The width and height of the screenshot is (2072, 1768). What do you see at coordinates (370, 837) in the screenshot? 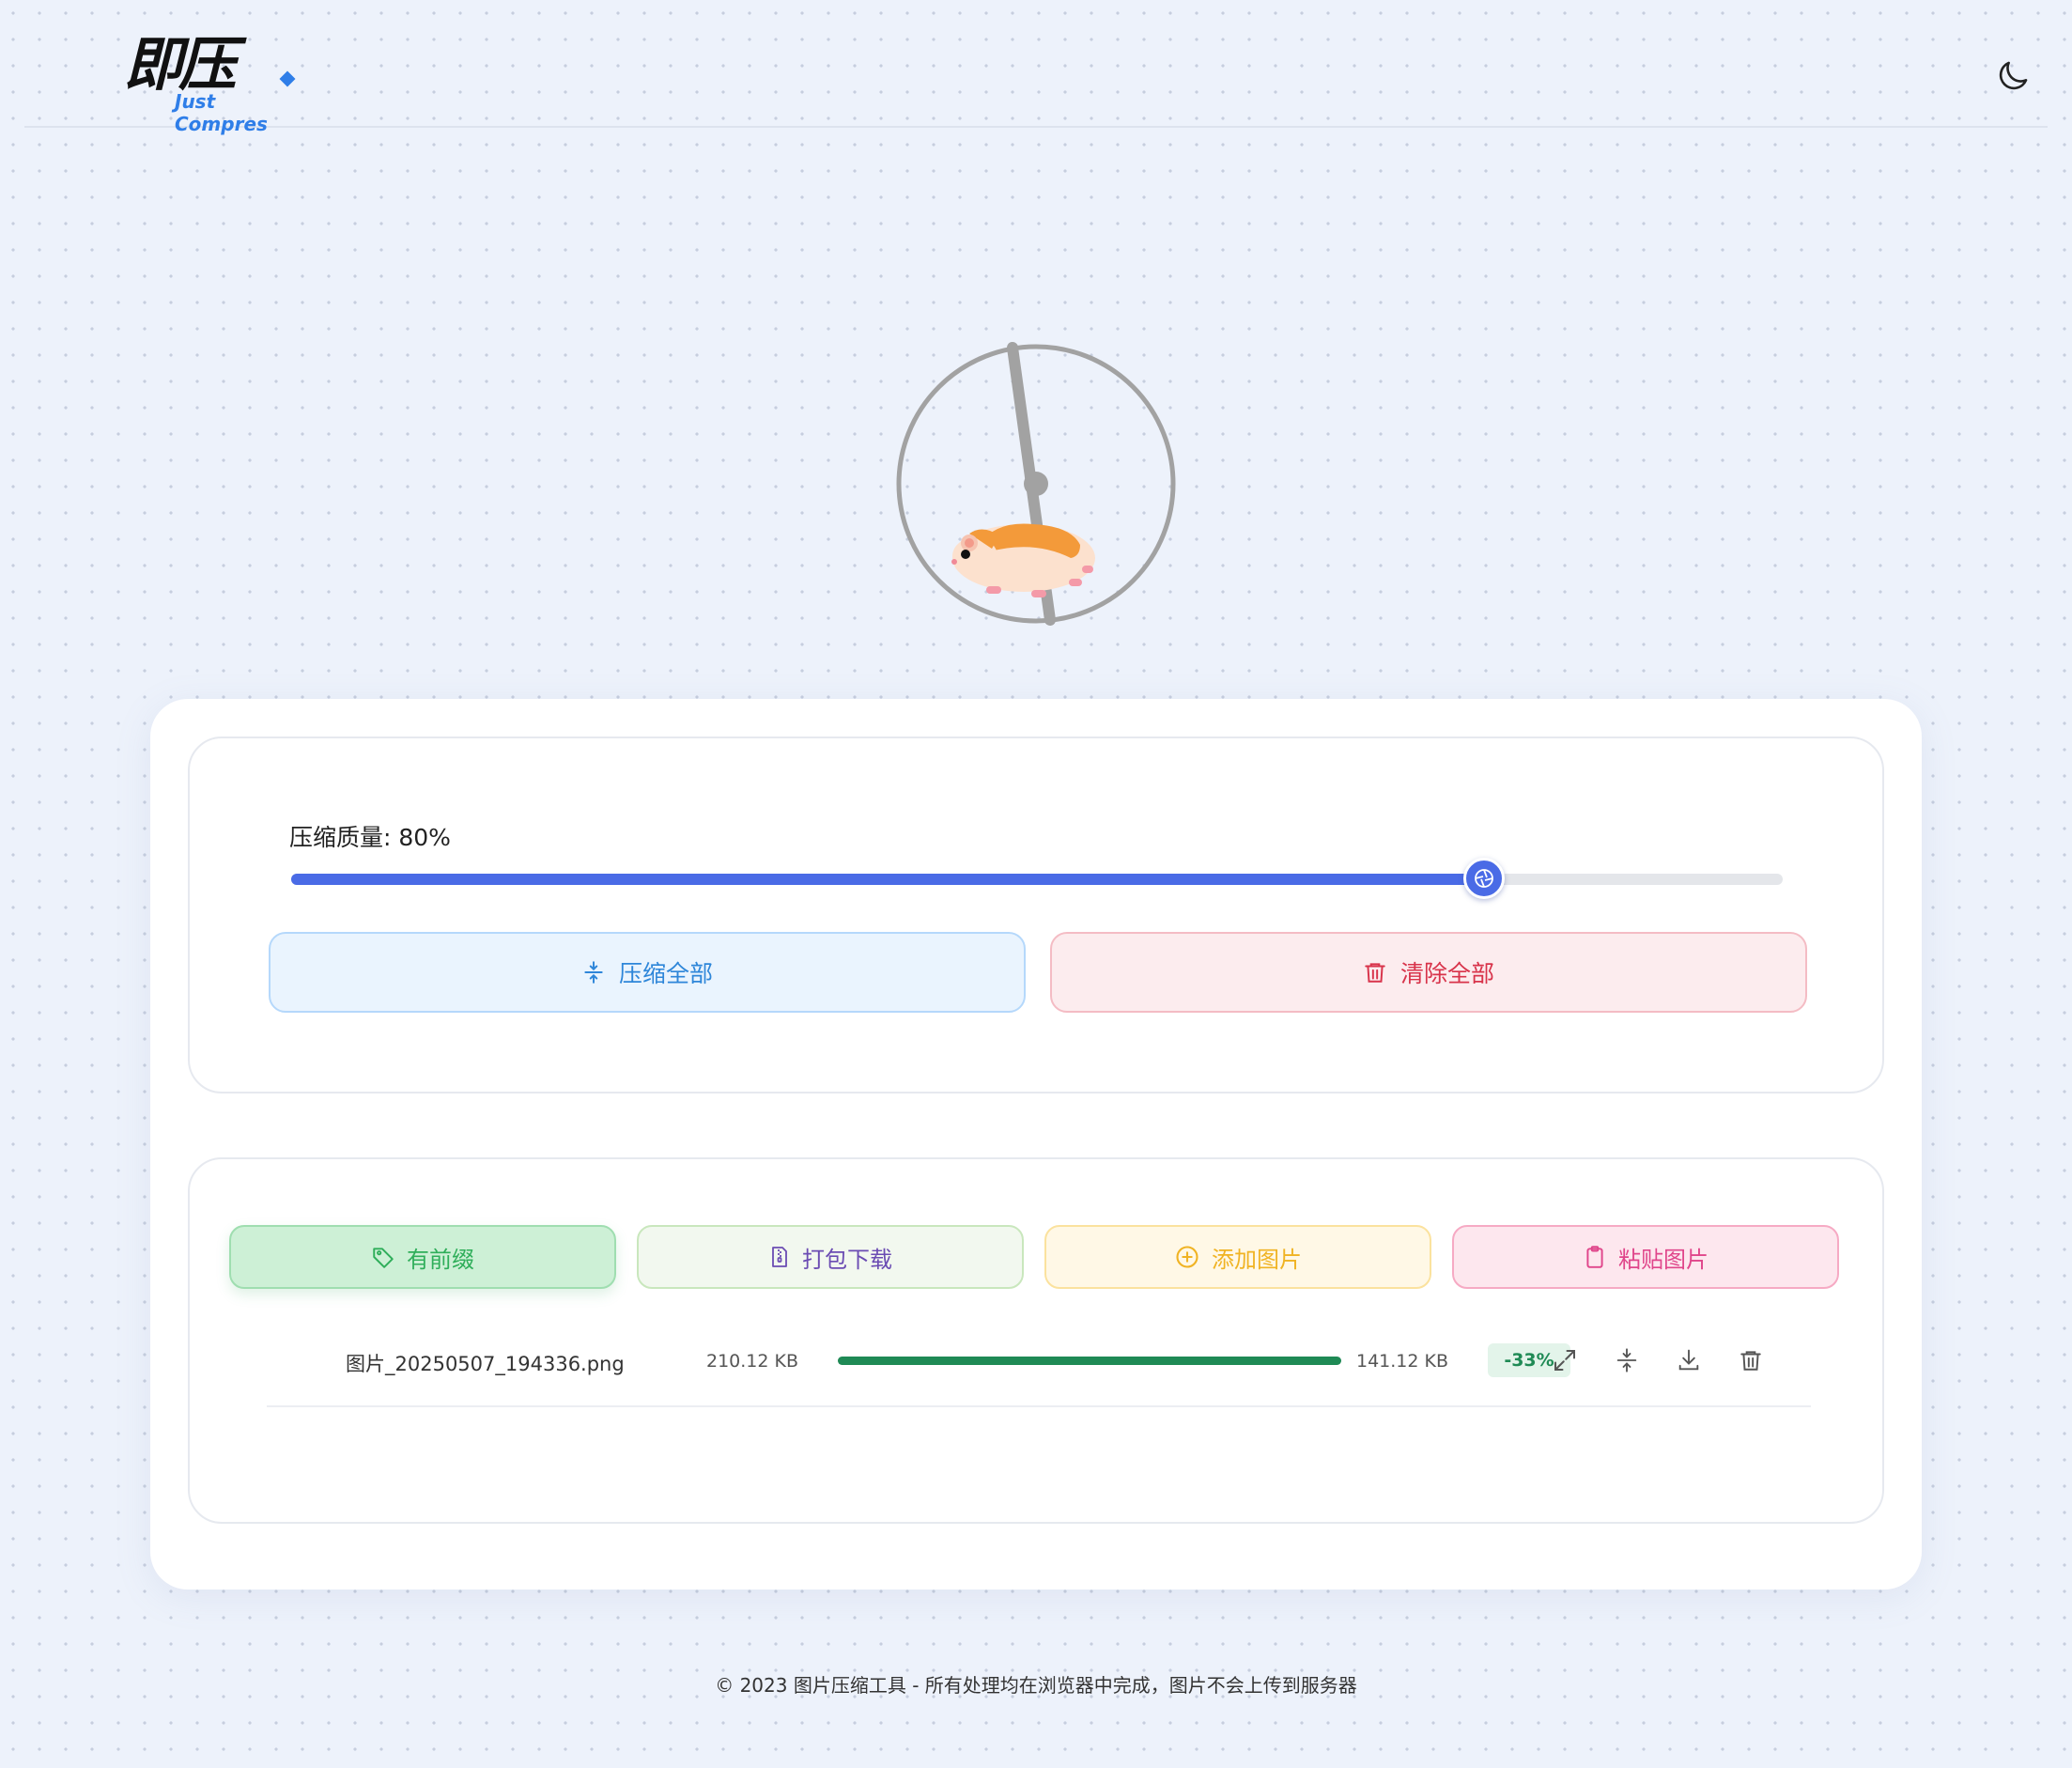
I see `quality-label: 压缩质量: 80%` at bounding box center [370, 837].